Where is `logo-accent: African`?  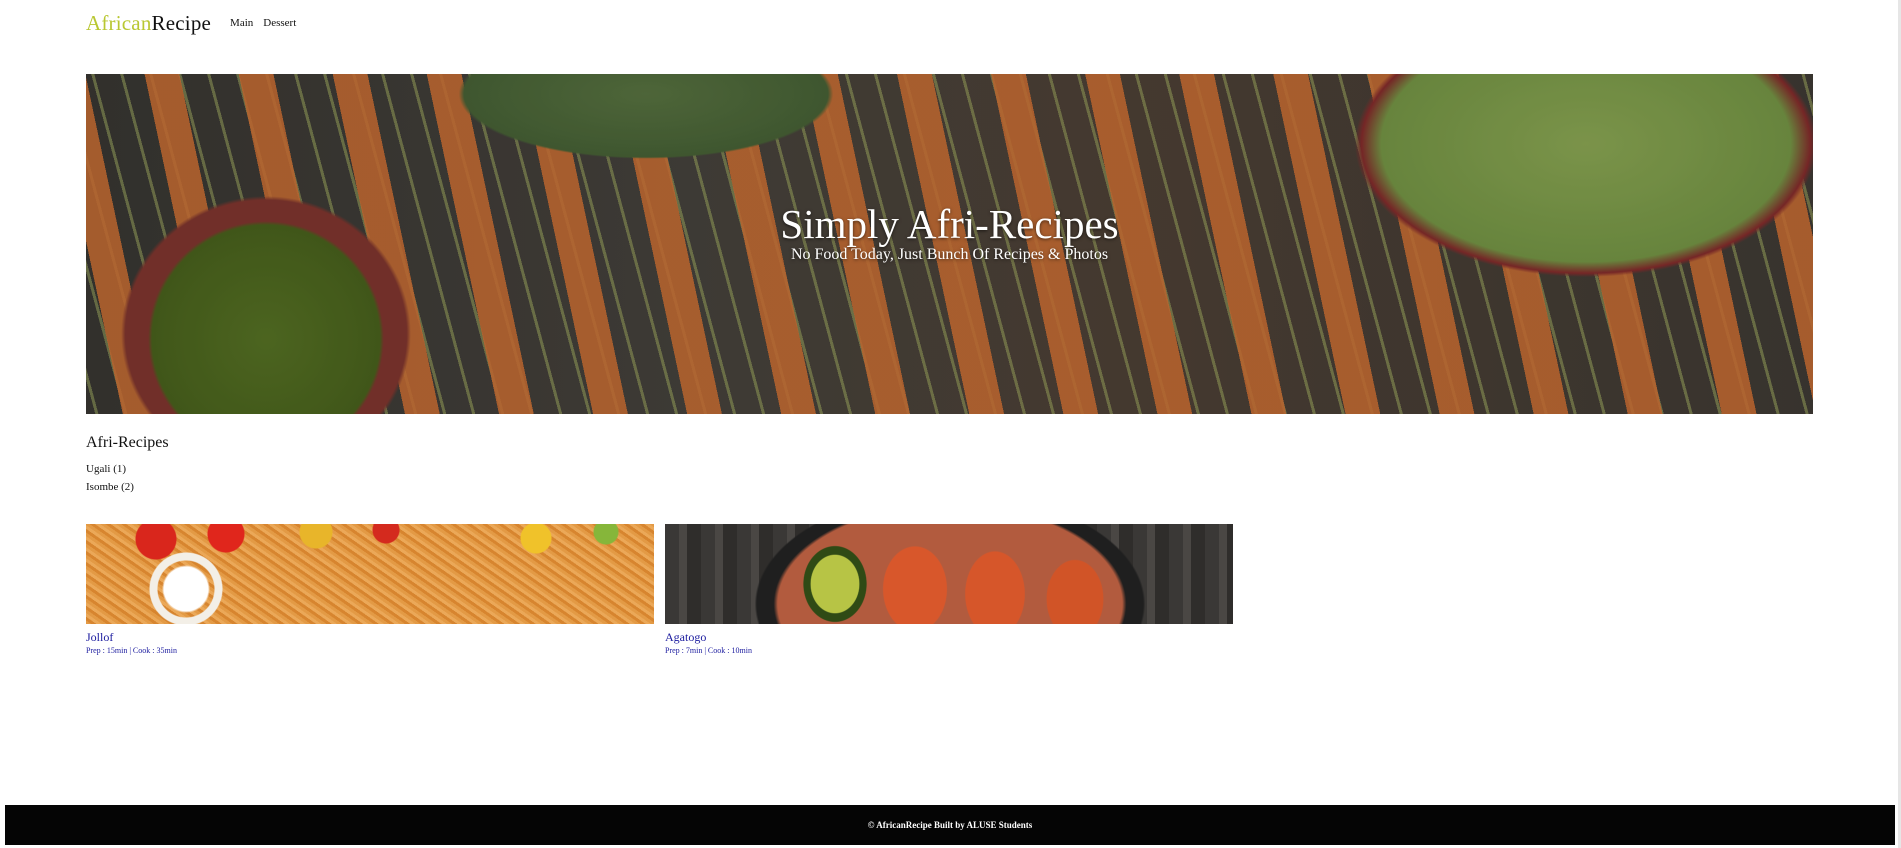
logo-accent: African is located at coordinates (119, 22).